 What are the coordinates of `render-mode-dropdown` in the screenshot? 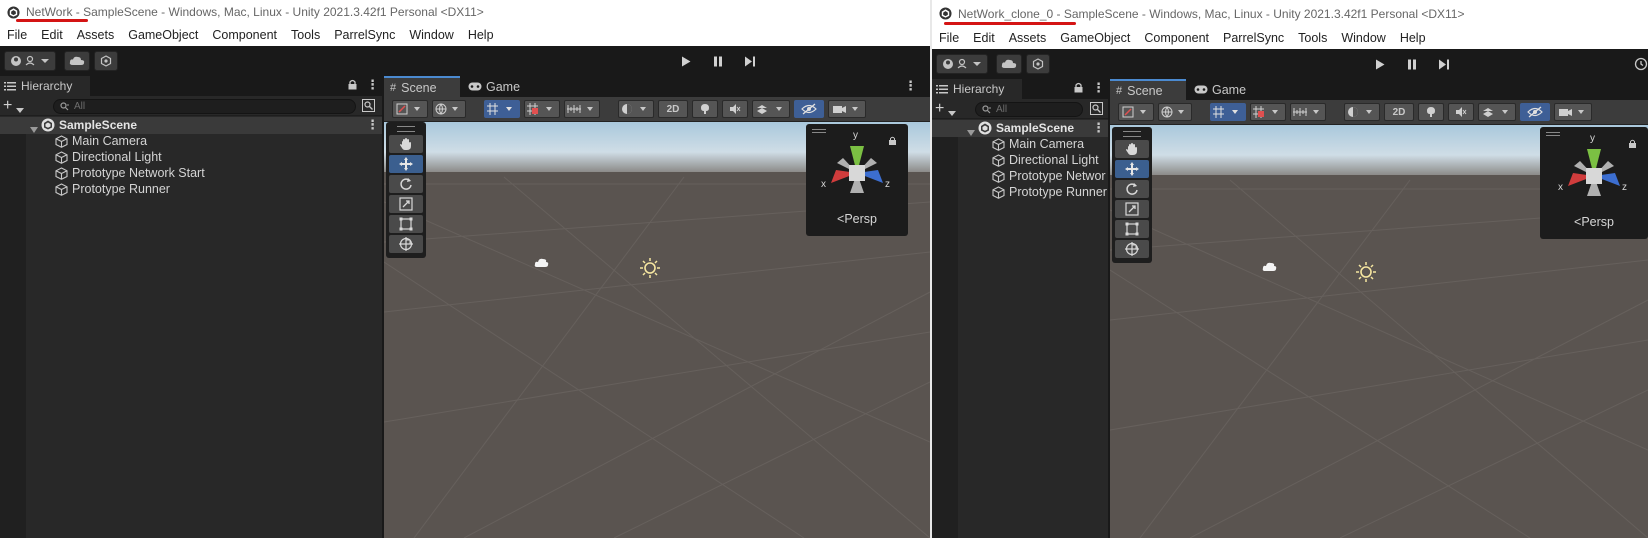 It's located at (1175, 112).